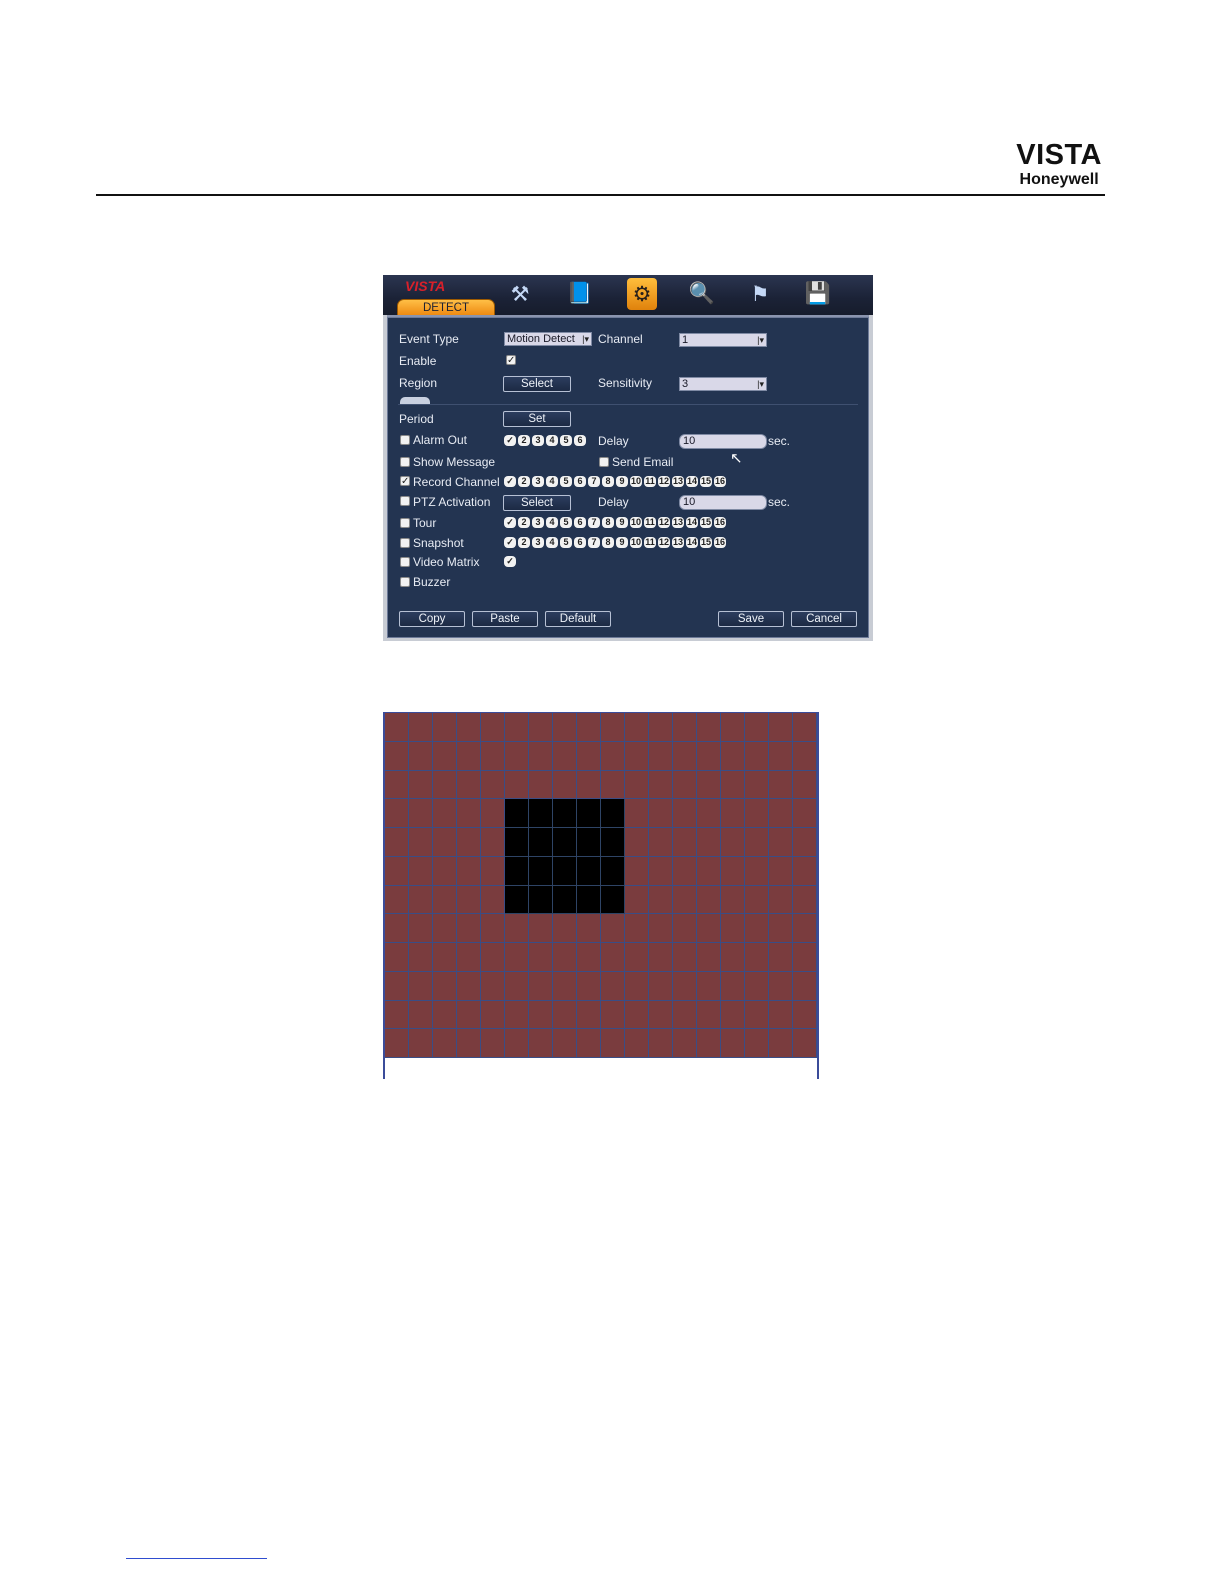 This screenshot has height=1584, width=1224. What do you see at coordinates (538, 522) in the screenshot?
I see `tour-channel-3: 3` at bounding box center [538, 522].